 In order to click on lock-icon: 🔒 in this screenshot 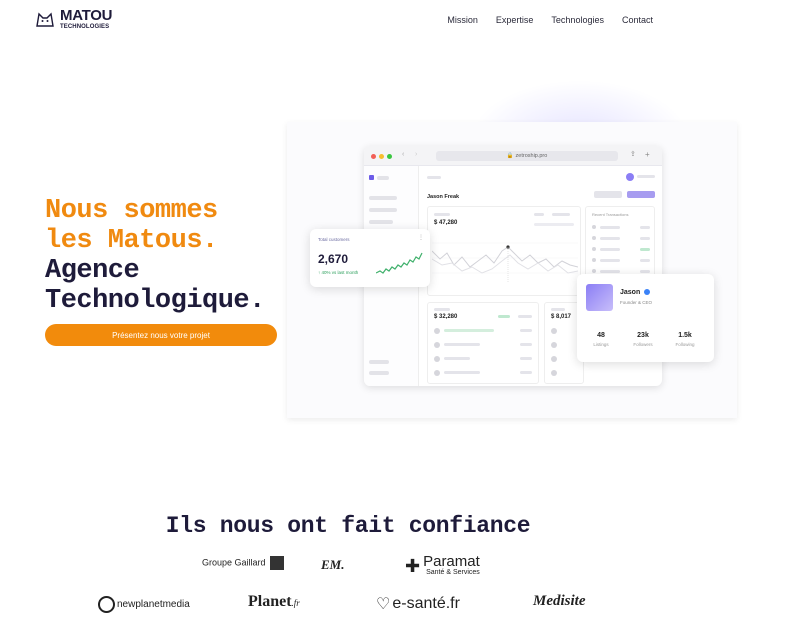, I will do `click(510, 156)`.